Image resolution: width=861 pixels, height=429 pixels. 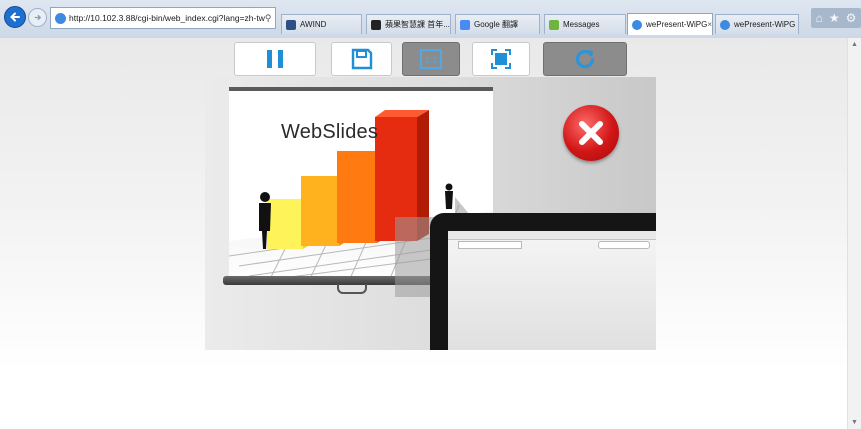 I want to click on translate-favicon-icon, so click(x=465, y=24).